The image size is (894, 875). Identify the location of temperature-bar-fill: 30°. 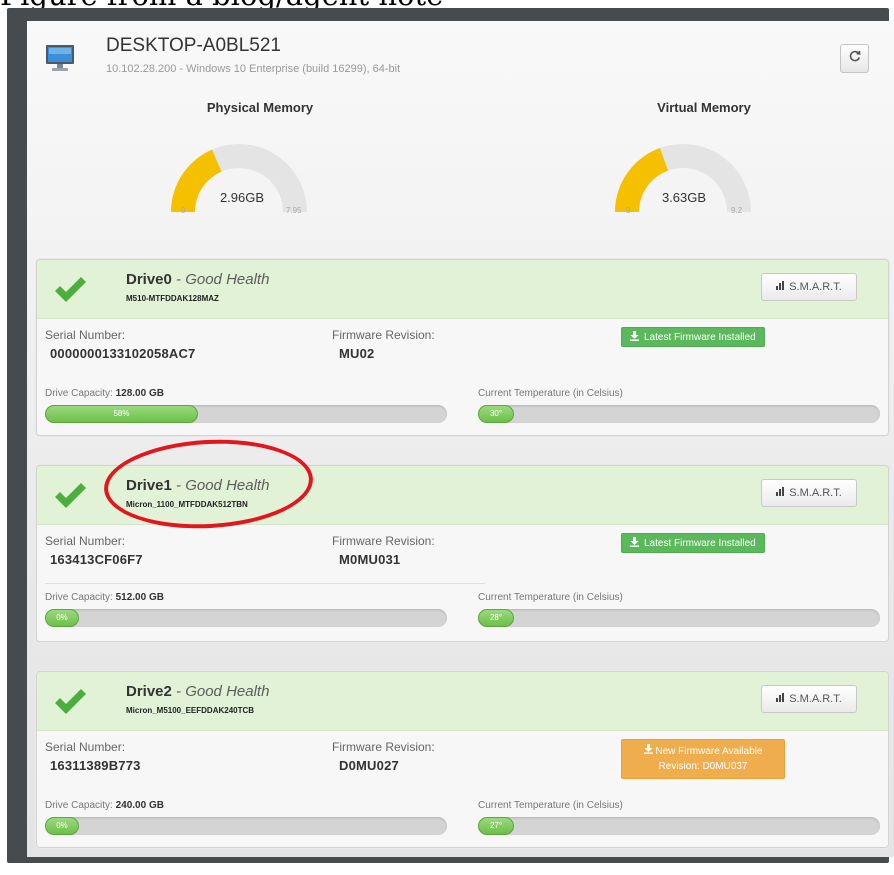
(496, 414).